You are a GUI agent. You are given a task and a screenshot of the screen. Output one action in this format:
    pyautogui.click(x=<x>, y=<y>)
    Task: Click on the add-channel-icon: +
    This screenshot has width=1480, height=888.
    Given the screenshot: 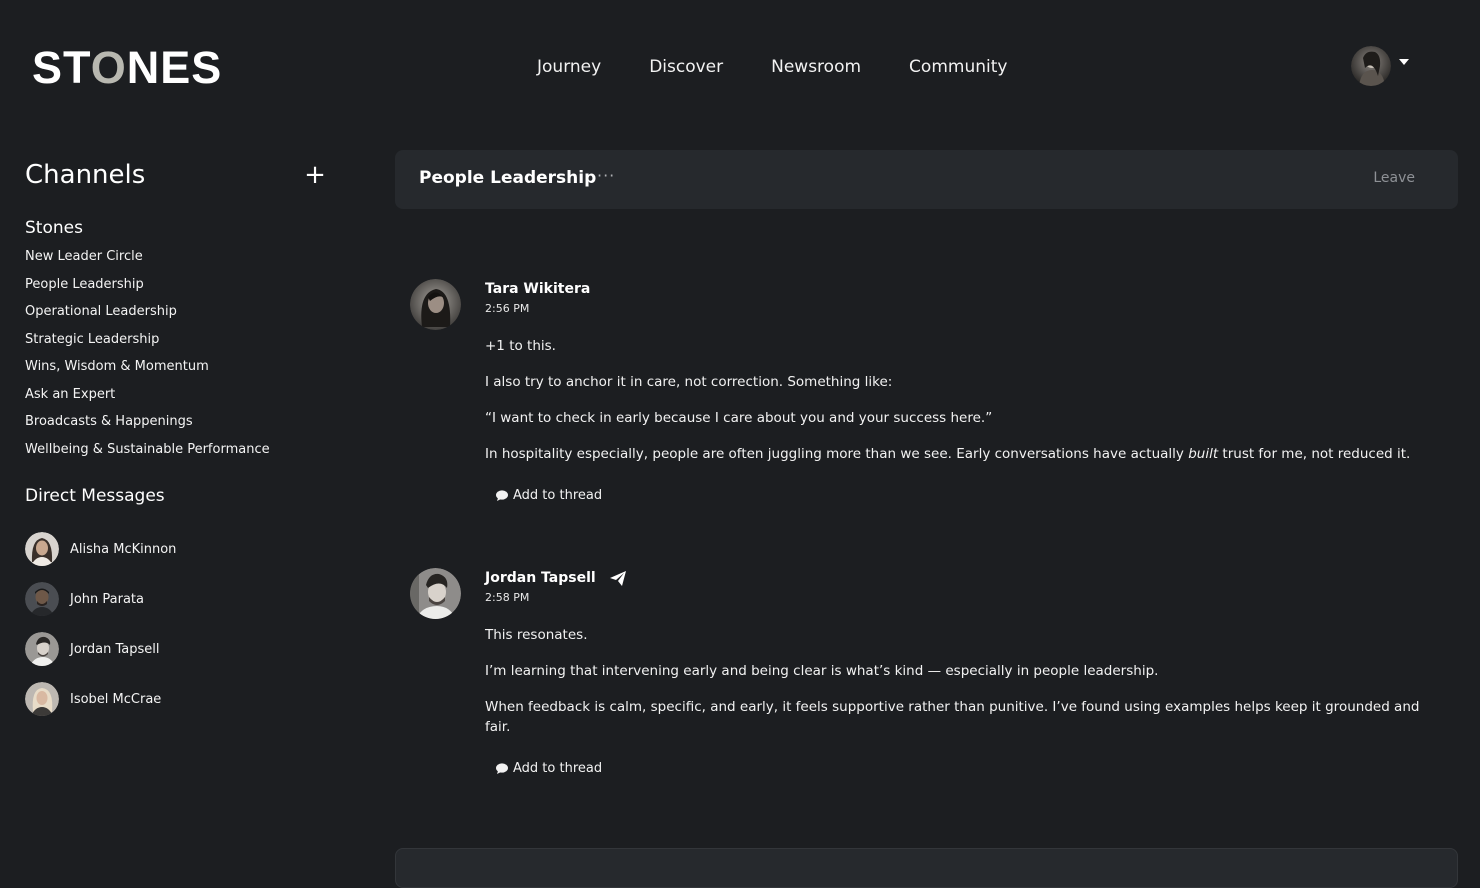 What is the action you would take?
    pyautogui.click(x=315, y=175)
    